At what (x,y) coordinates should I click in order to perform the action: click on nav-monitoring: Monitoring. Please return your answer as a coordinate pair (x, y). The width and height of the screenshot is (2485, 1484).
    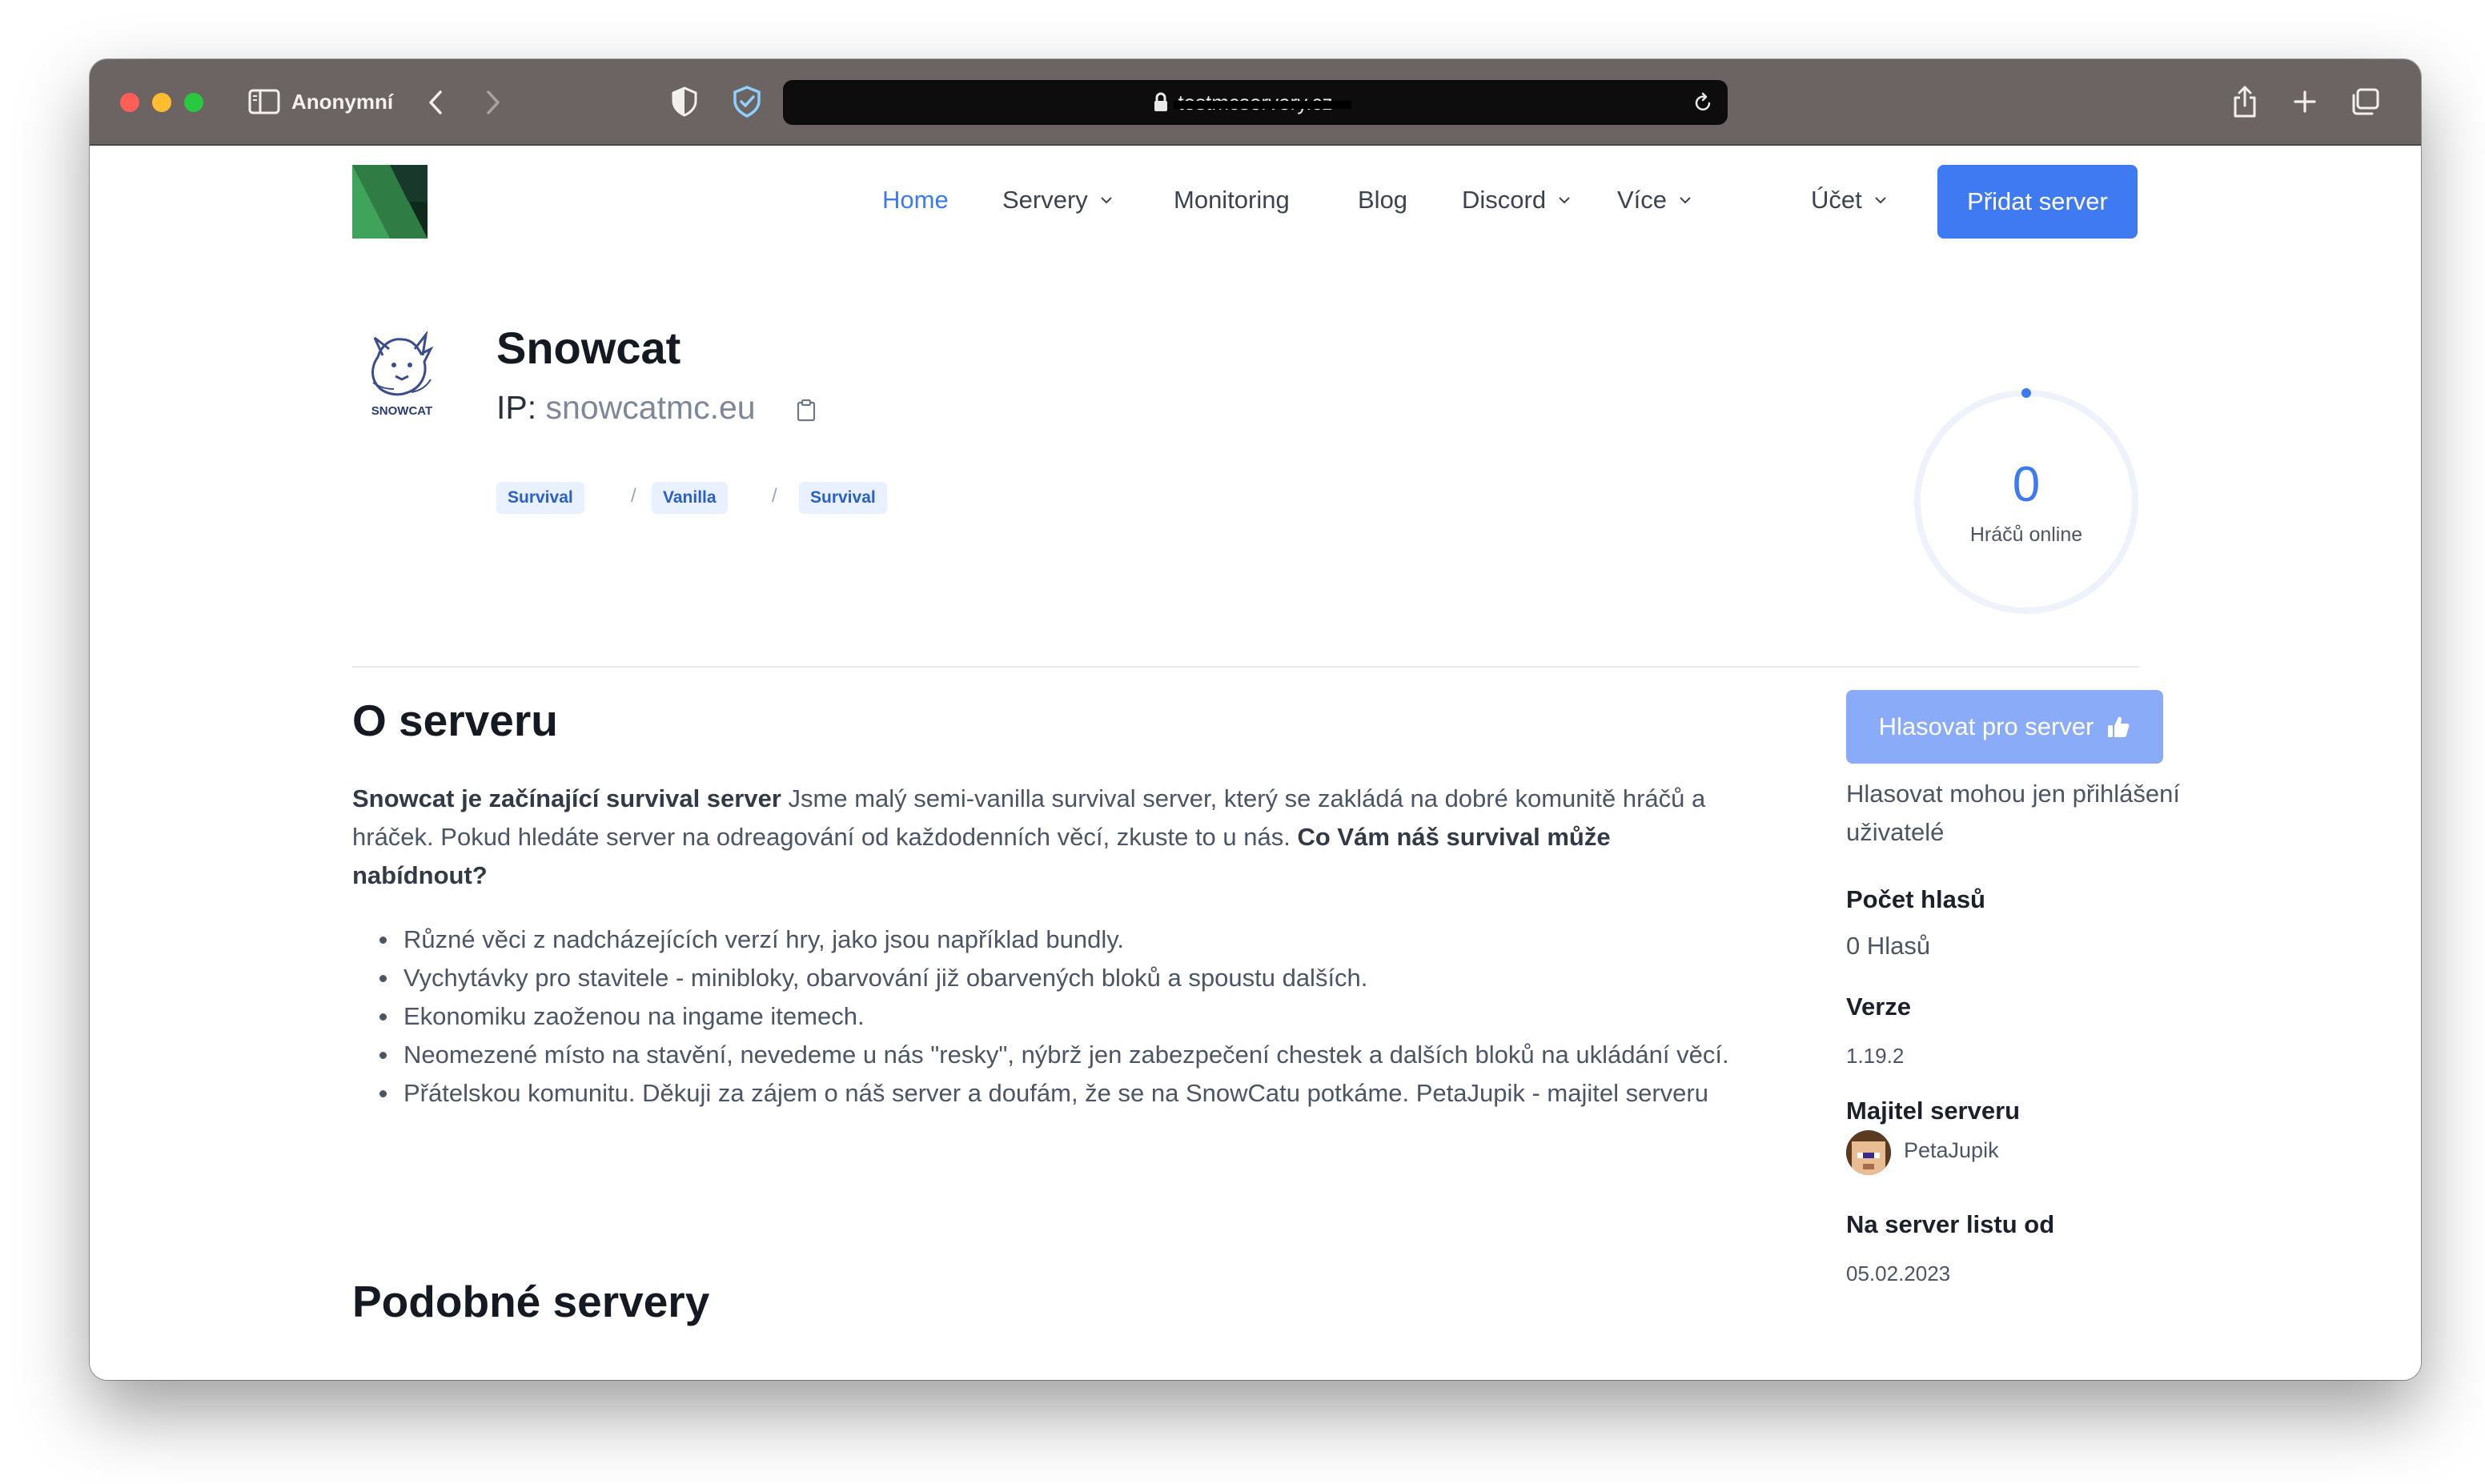
    Looking at the image, I should click on (1232, 200).